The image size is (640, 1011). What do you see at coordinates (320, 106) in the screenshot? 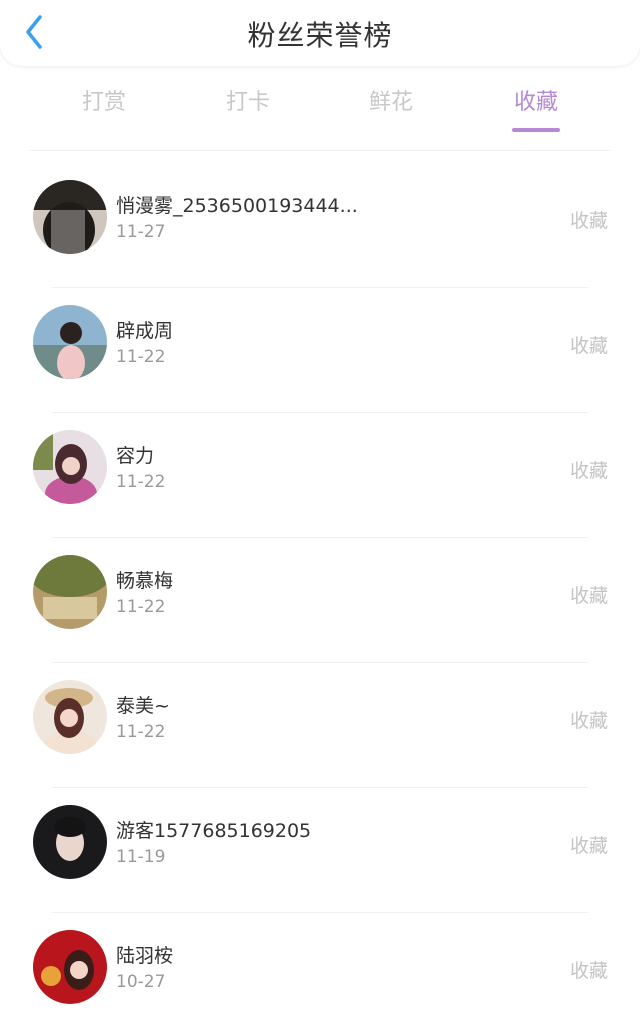
I see `tab-bar: 打赏 打卡 鲜花 收藏` at bounding box center [320, 106].